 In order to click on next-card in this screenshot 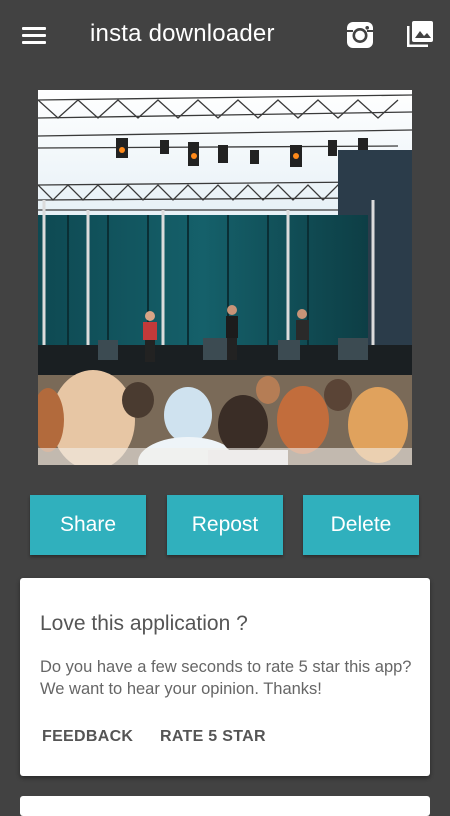, I will do `click(225, 806)`.